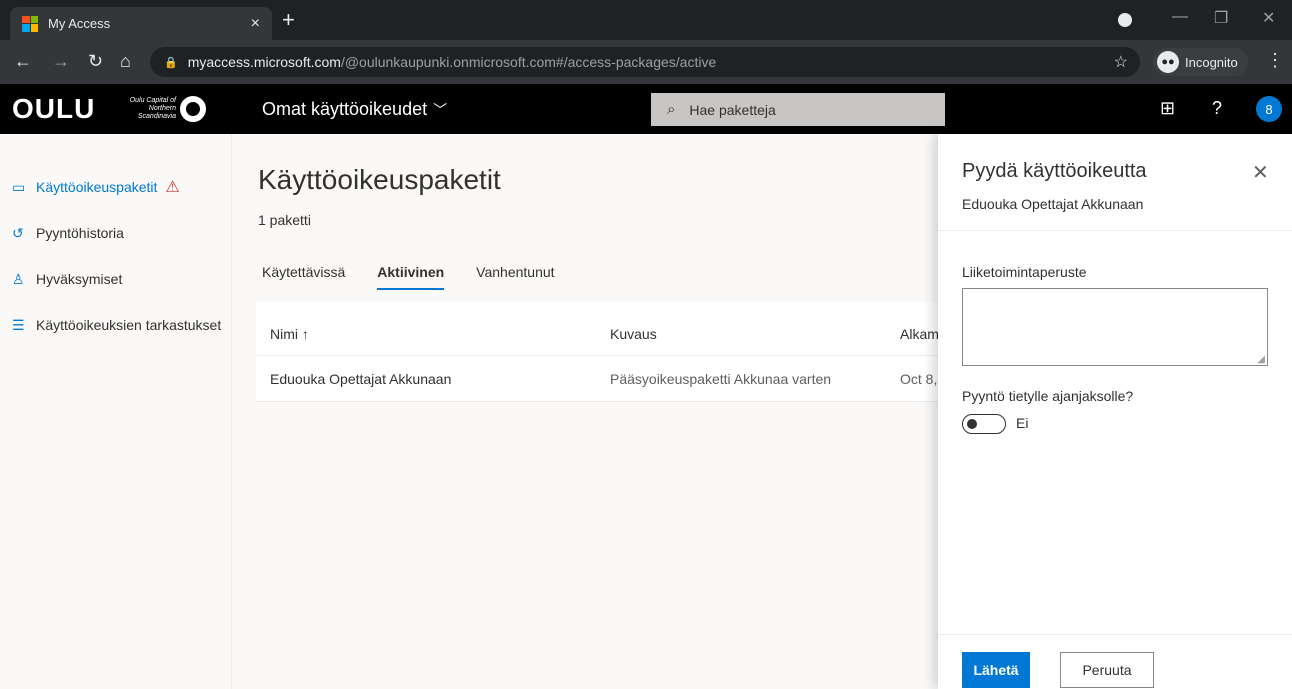 The height and width of the screenshot is (689, 1292). What do you see at coordinates (30, 23) in the screenshot?
I see `microsoft-logo-icon` at bounding box center [30, 23].